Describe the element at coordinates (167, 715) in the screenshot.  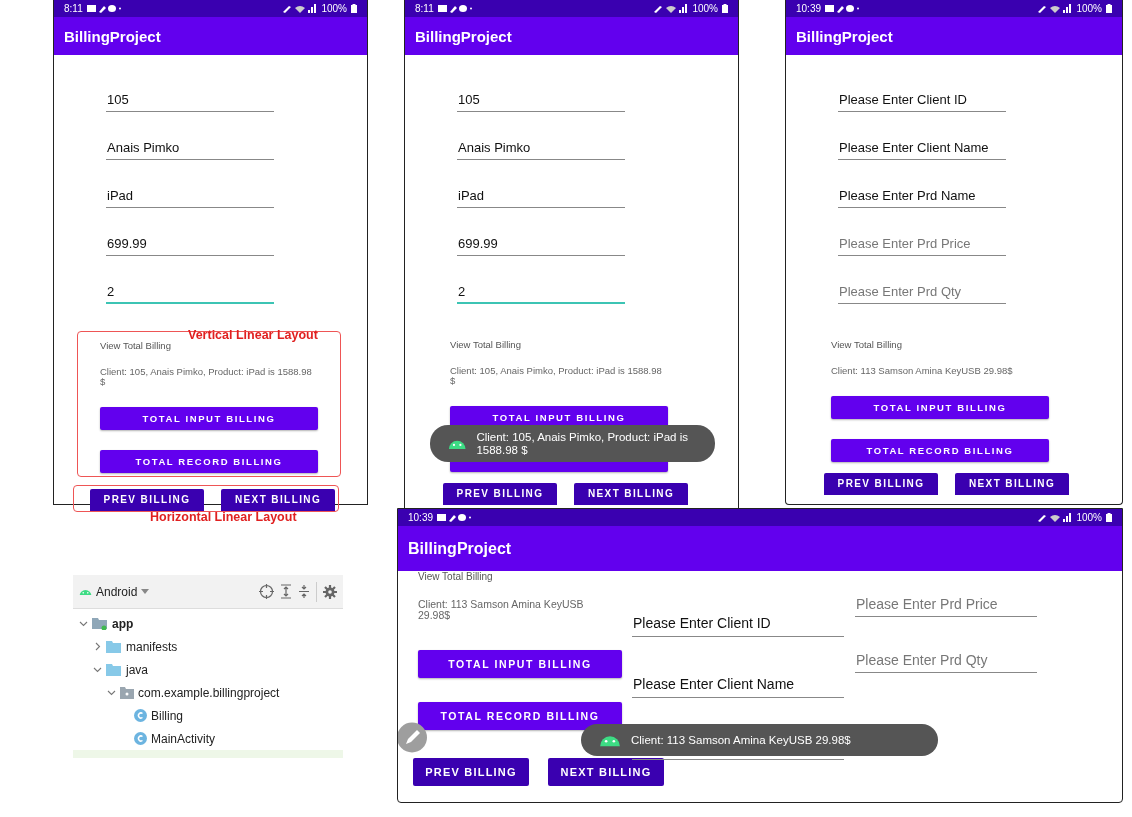
I see `tree-item: Billing` at that location.